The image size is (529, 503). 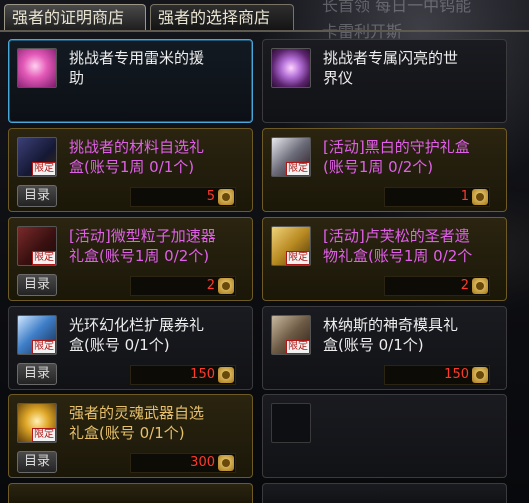 What do you see at coordinates (183, 197) in the screenshot?
I see `price-box: 5` at bounding box center [183, 197].